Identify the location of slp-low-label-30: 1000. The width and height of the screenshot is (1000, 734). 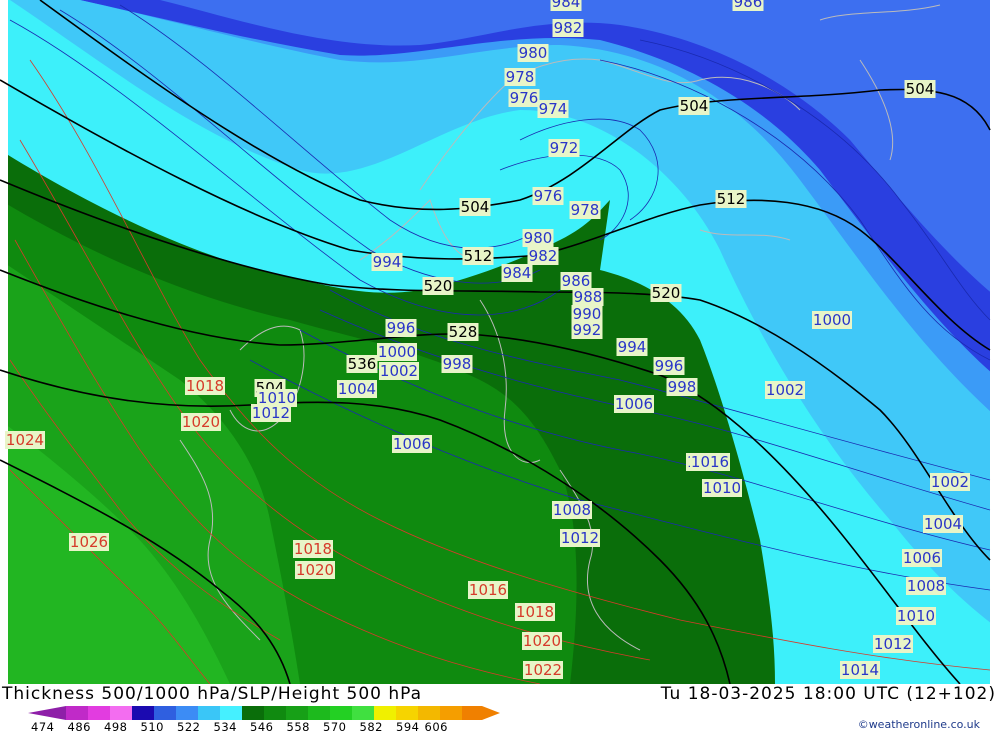
(832, 320).